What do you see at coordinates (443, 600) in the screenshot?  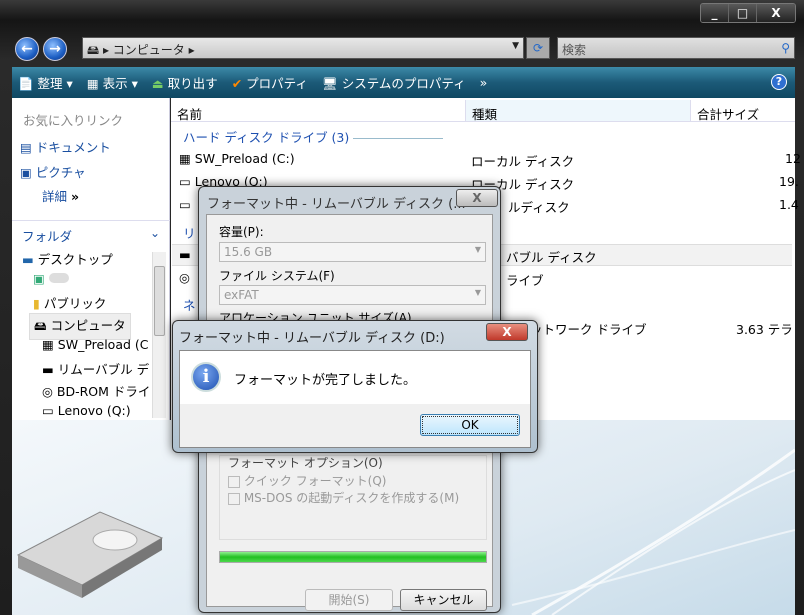 I see `cancel-button: キャンセル` at bounding box center [443, 600].